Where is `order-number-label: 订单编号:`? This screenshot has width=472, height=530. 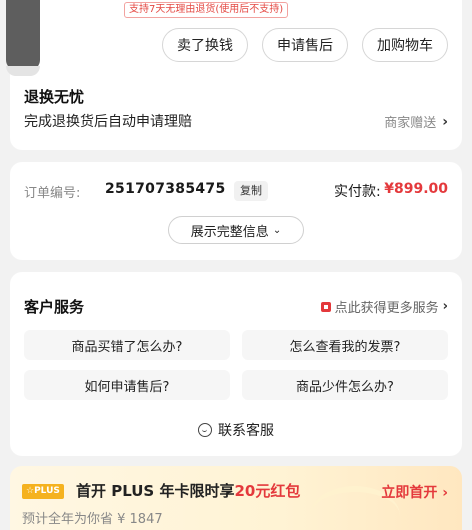 order-number-label: 订单编号: is located at coordinates (52, 193).